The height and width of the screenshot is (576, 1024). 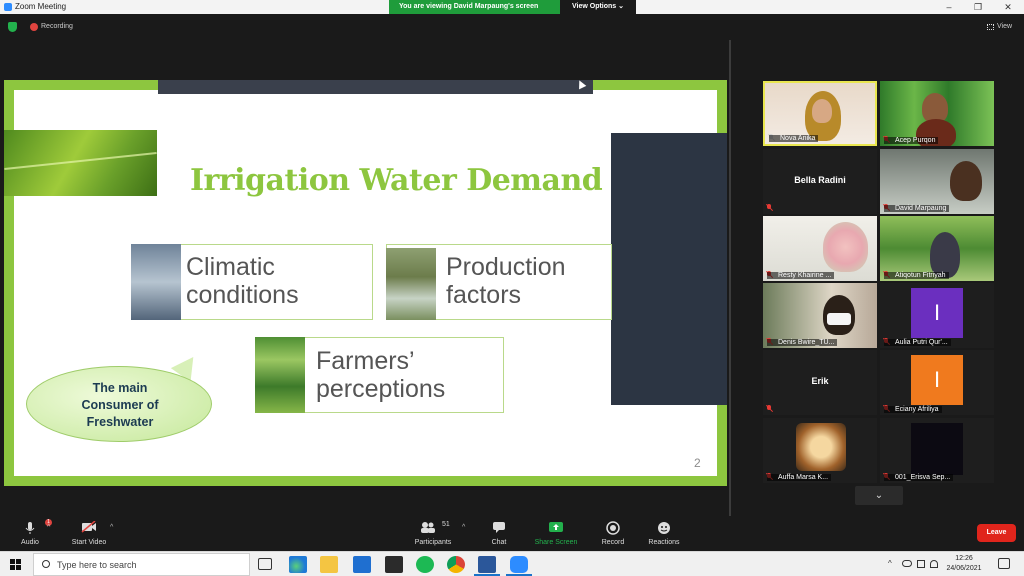 I want to click on participants-caret-icon: ^, so click(x=463, y=527).